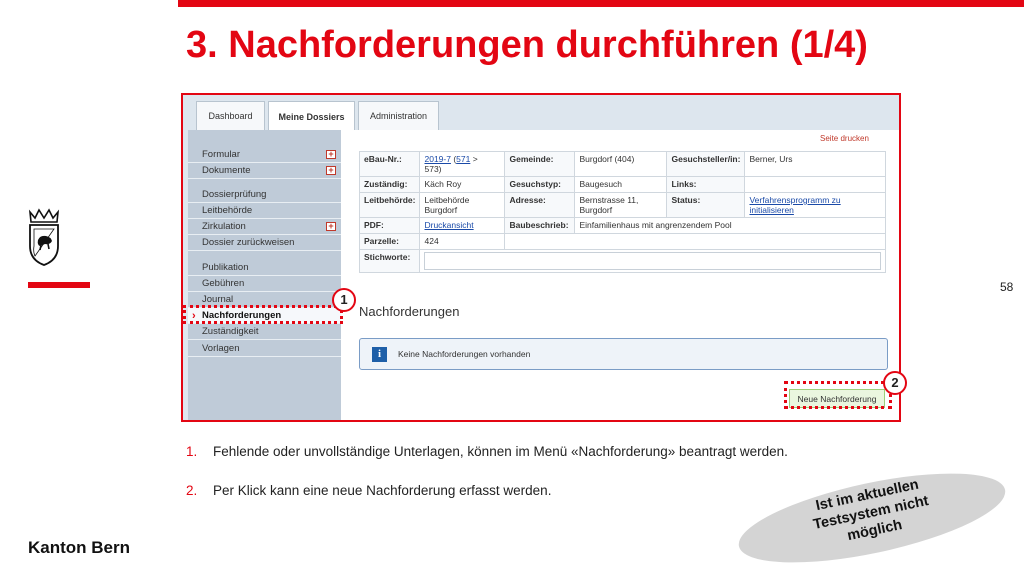 The image size is (1024, 576). What do you see at coordinates (379, 354) in the screenshot?
I see `info-icon: i` at bounding box center [379, 354].